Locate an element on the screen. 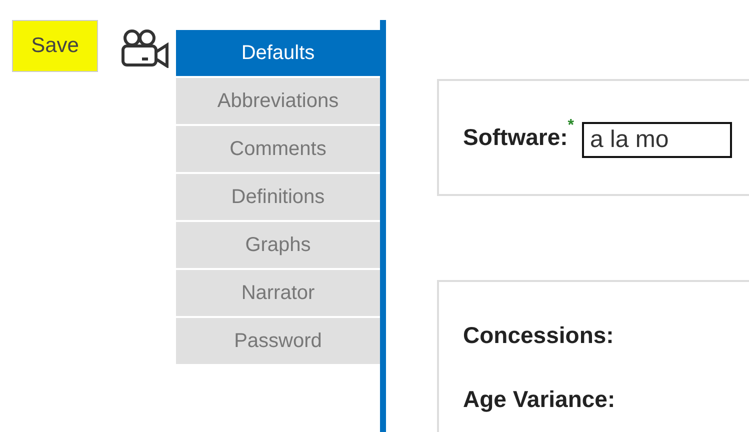 The height and width of the screenshot is (432, 749). software-label: Software: is located at coordinates (515, 137).